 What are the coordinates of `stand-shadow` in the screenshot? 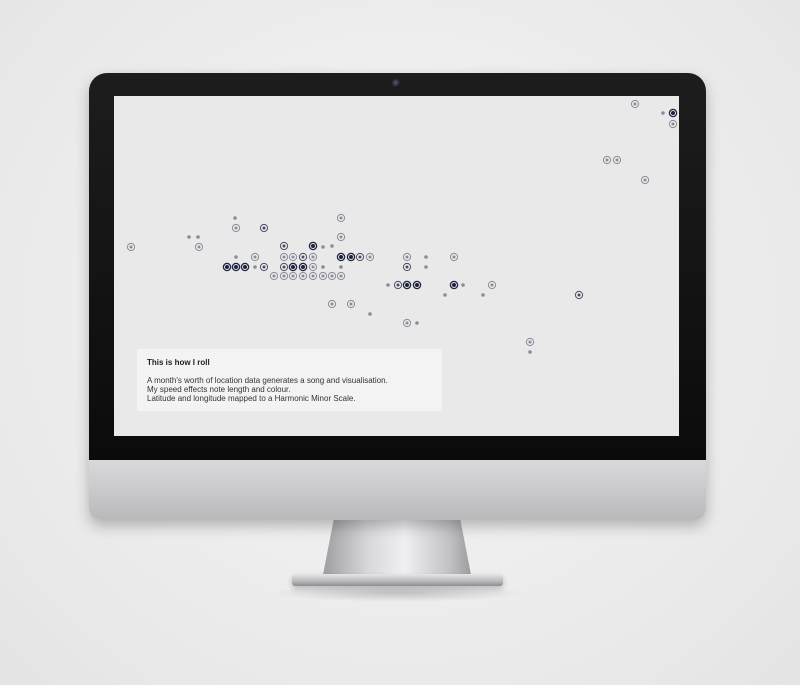 It's located at (397, 593).